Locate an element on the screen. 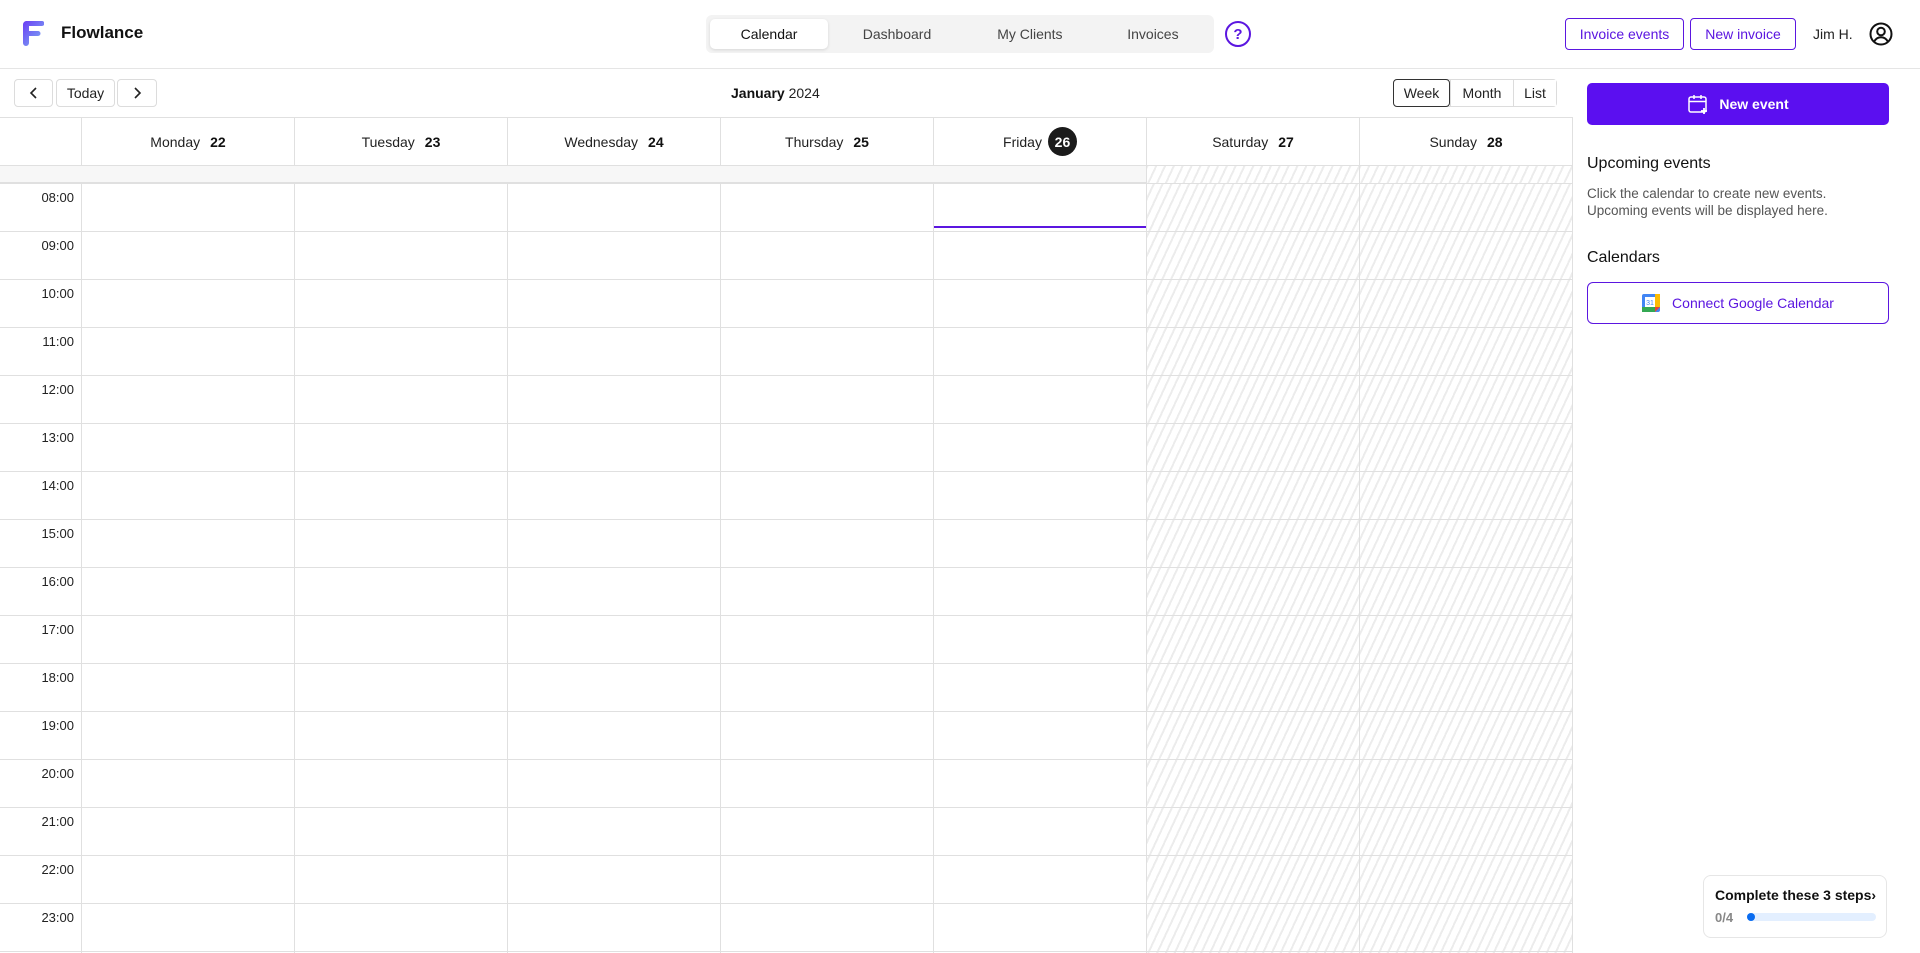  prev-week-button is located at coordinates (33, 93).